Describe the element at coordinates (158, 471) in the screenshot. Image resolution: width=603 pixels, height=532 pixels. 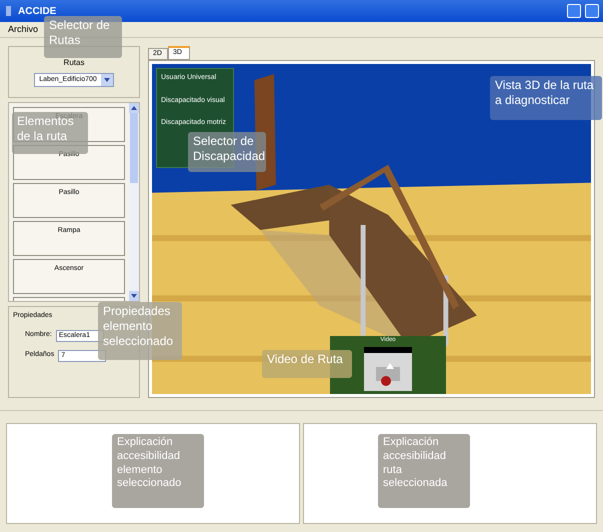
I see `annotation-tooltip: Explicación accesibilidad elemento seleccionado` at that location.